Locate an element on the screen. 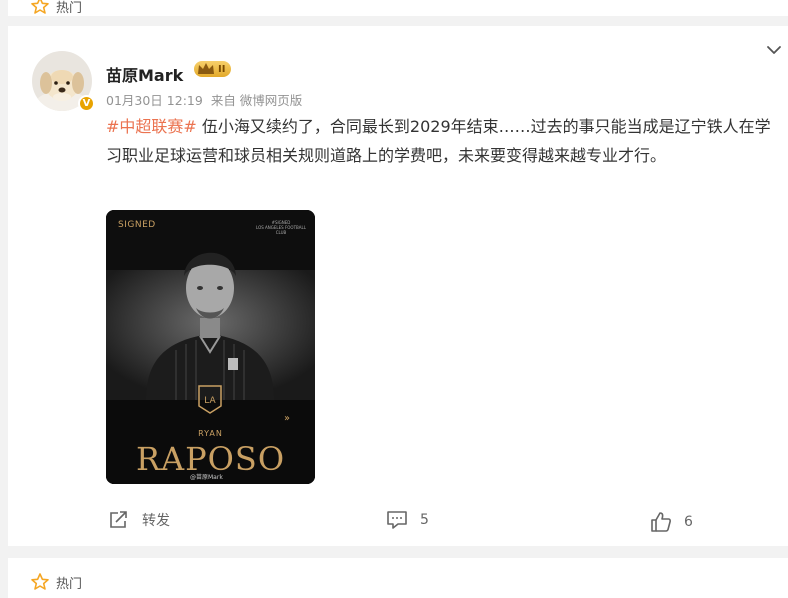 The width and height of the screenshot is (788, 598). comment-count: 5 is located at coordinates (424, 520).